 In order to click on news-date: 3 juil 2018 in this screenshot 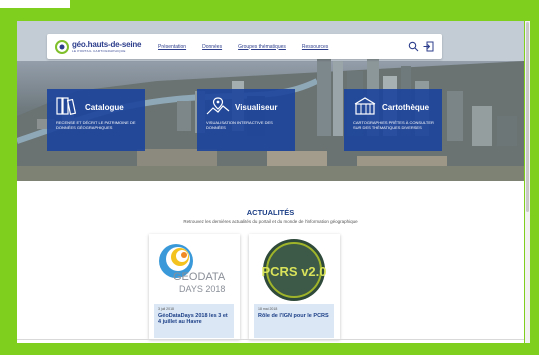, I will do `click(166, 309)`.